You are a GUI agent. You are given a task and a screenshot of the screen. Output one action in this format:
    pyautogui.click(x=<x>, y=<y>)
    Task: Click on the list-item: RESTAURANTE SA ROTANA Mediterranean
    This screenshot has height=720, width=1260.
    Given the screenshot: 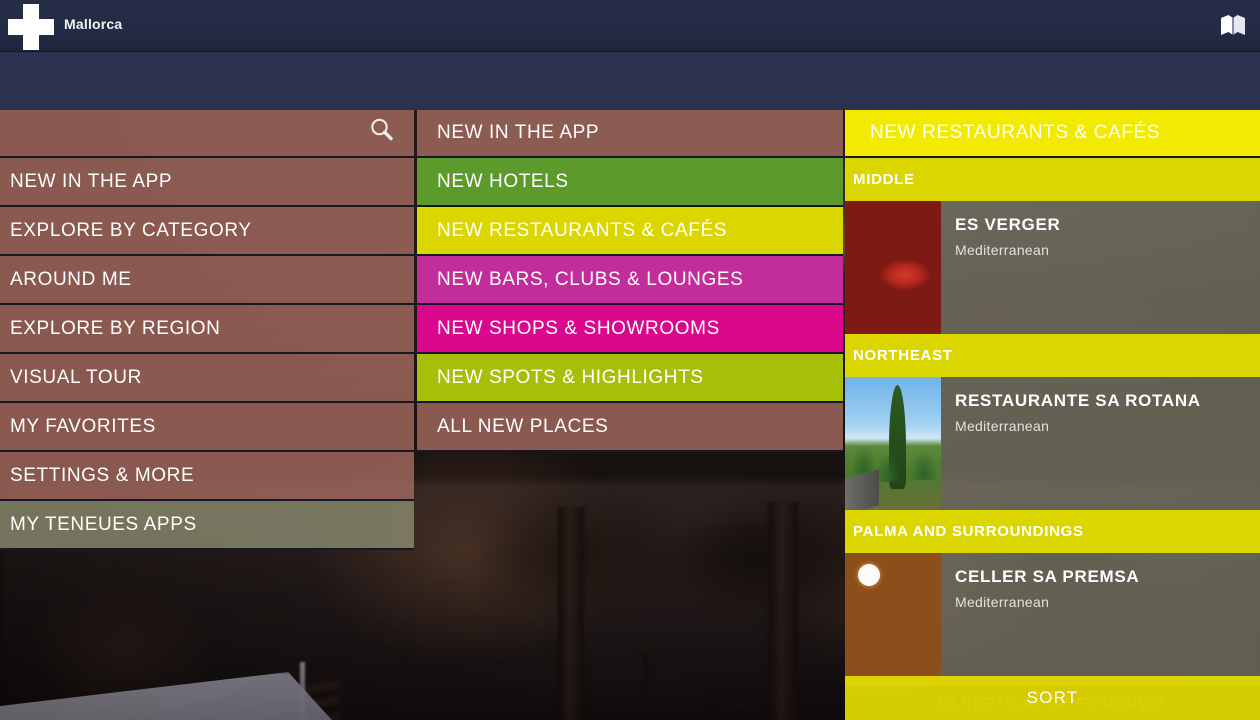 What is the action you would take?
    pyautogui.click(x=1052, y=443)
    